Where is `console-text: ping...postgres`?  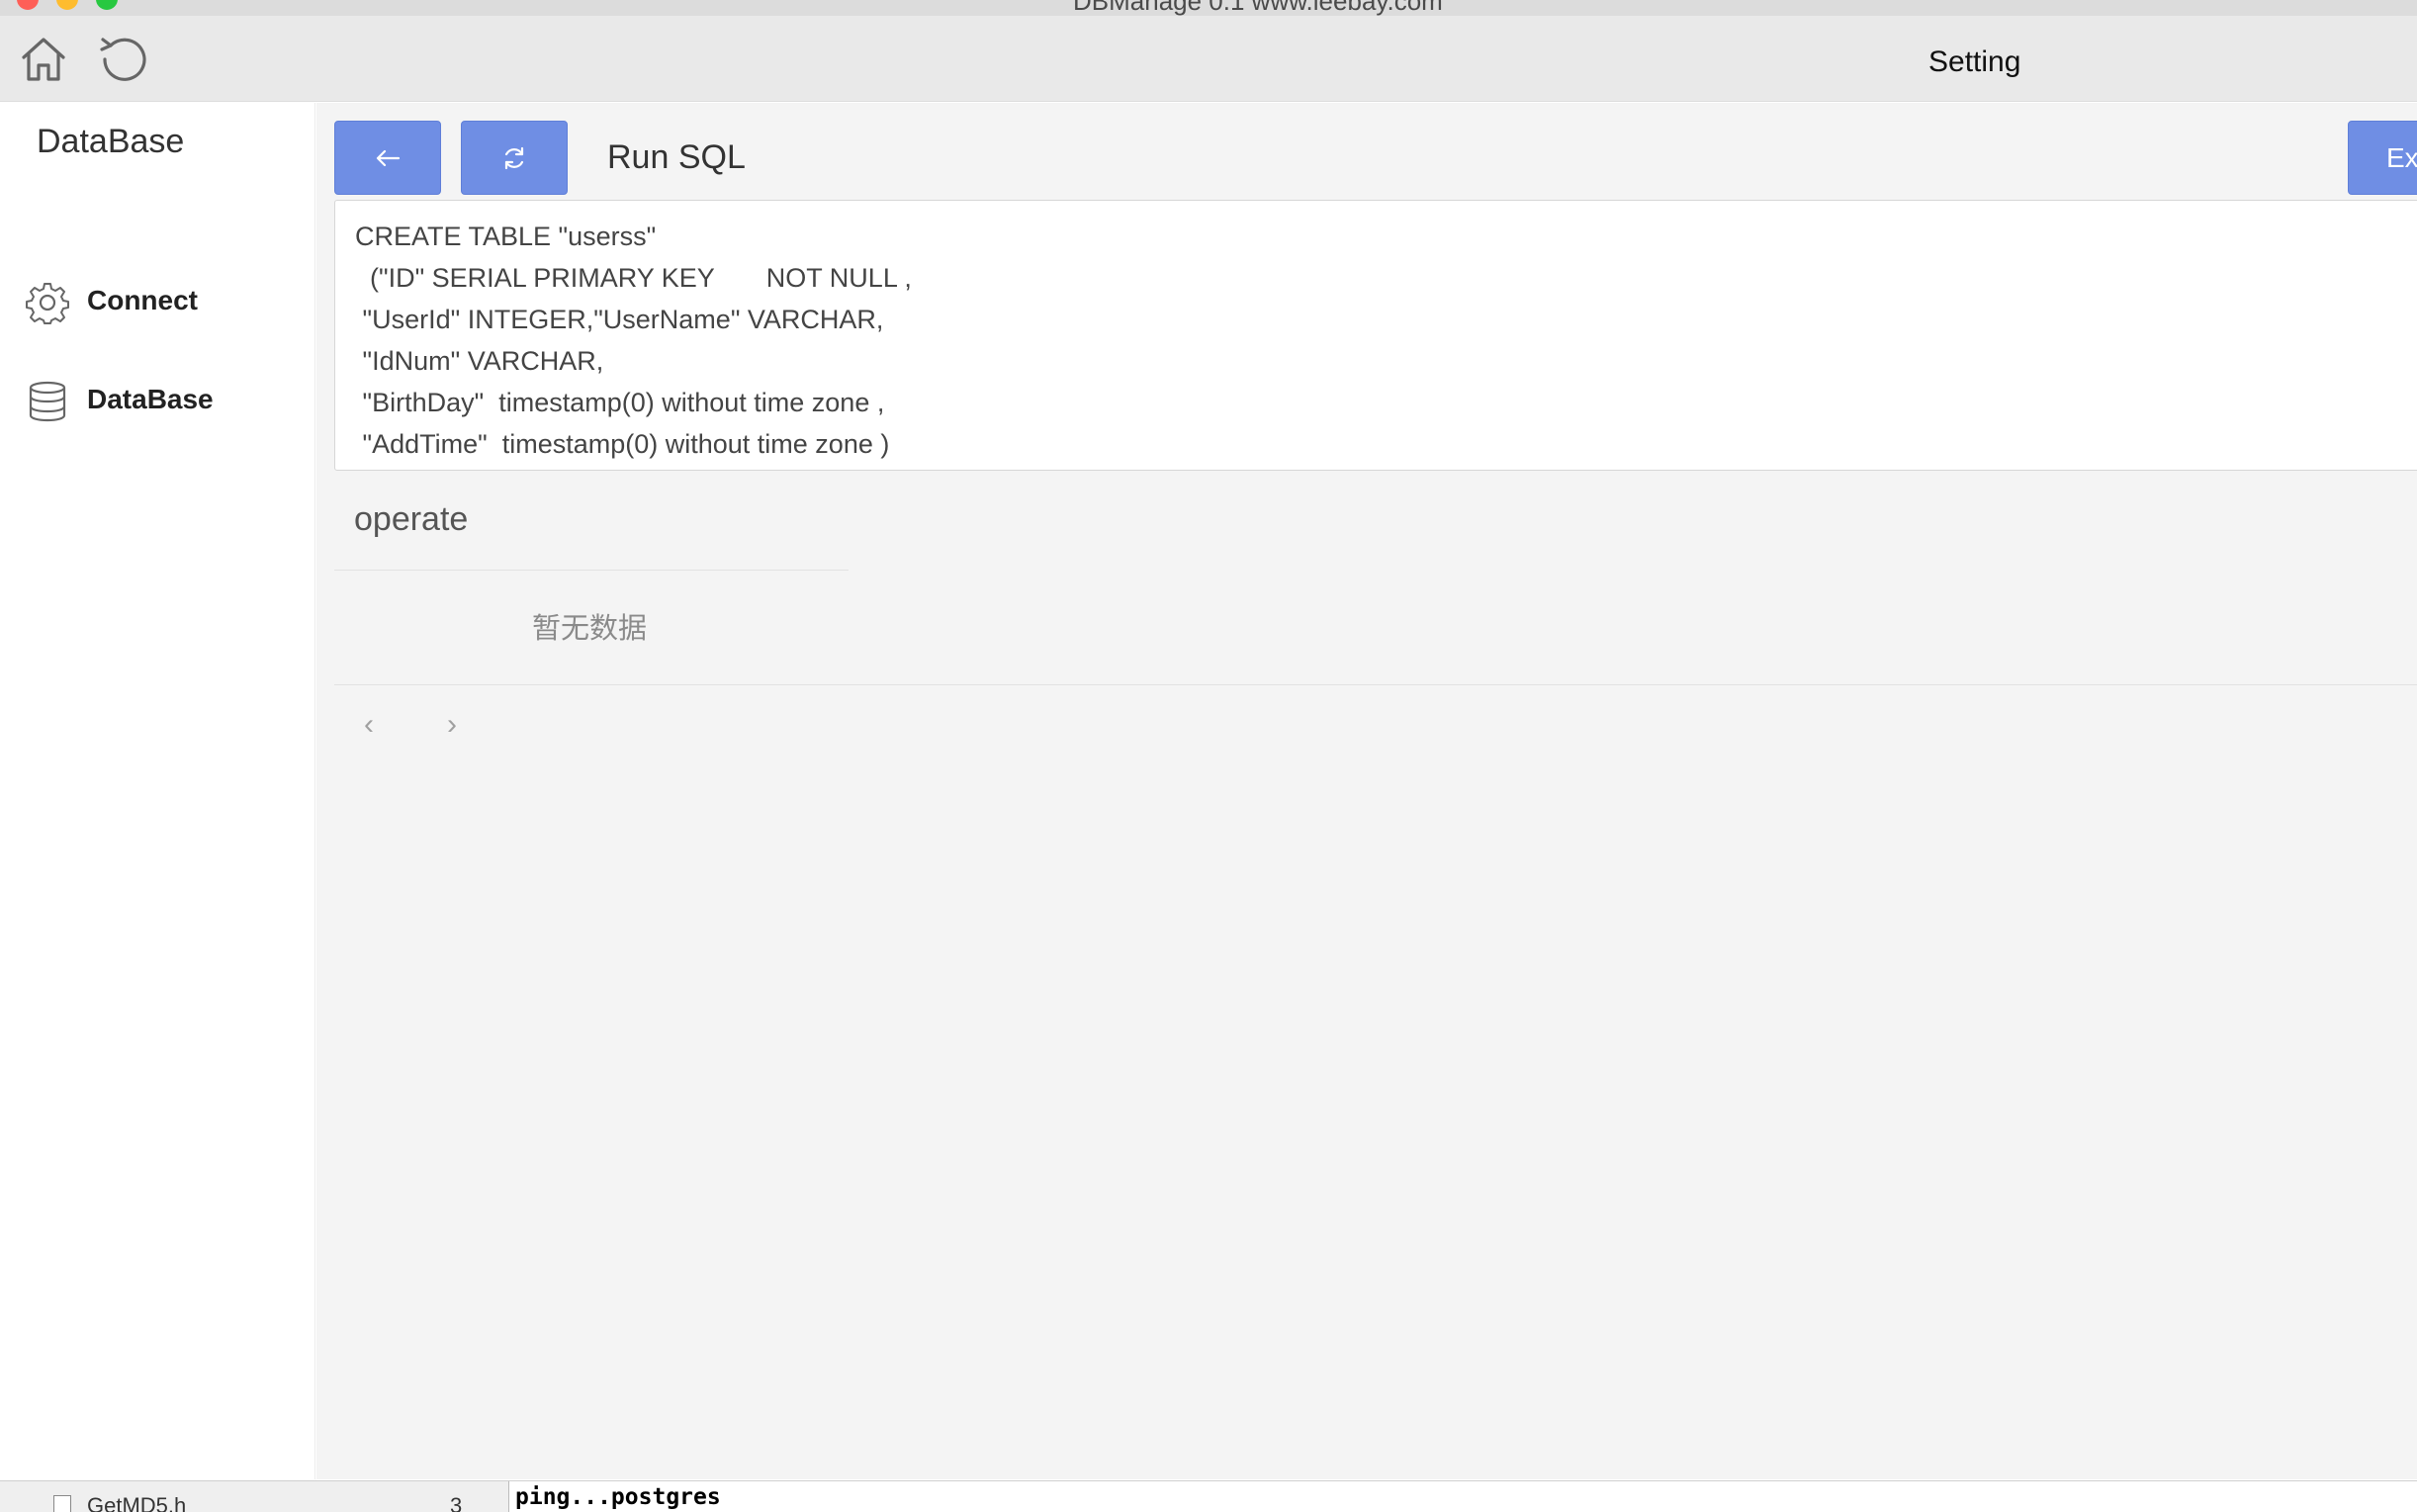
console-text: ping...postgres is located at coordinates (618, 1497).